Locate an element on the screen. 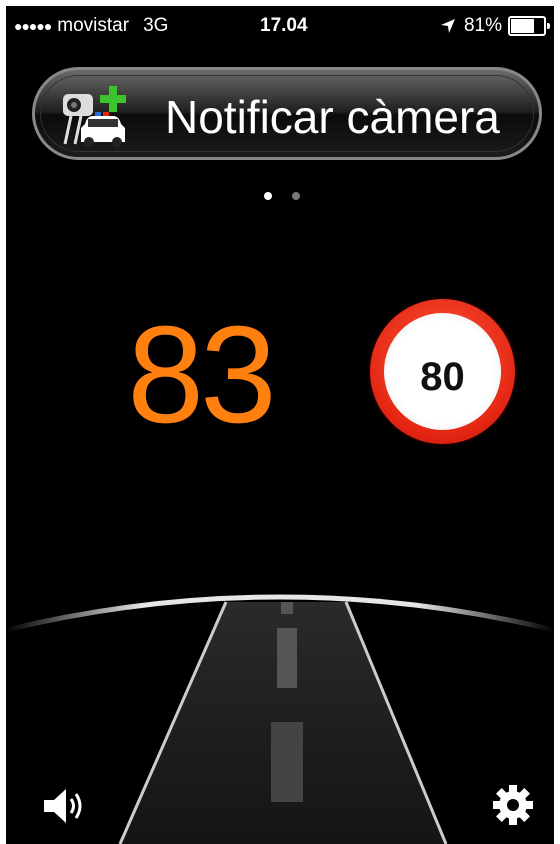  current-speed: 83 is located at coordinates (202, 375).